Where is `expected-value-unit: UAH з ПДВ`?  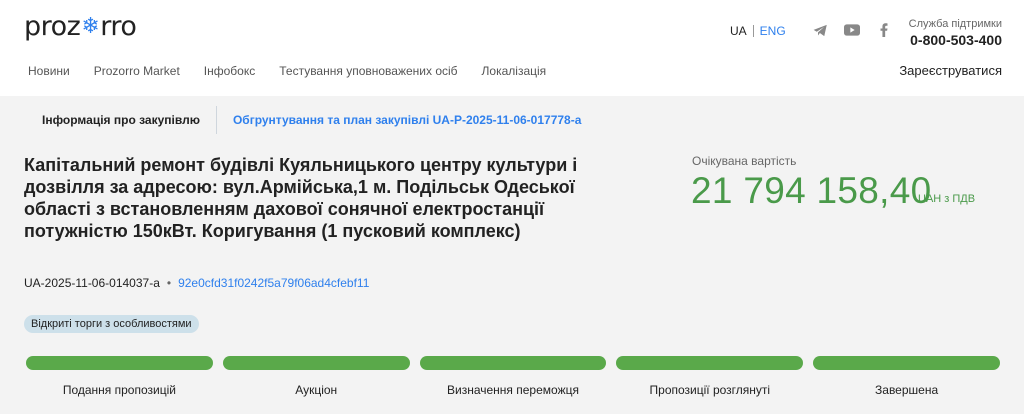
expected-value-unit: UAH з ПДВ is located at coordinates (947, 199).